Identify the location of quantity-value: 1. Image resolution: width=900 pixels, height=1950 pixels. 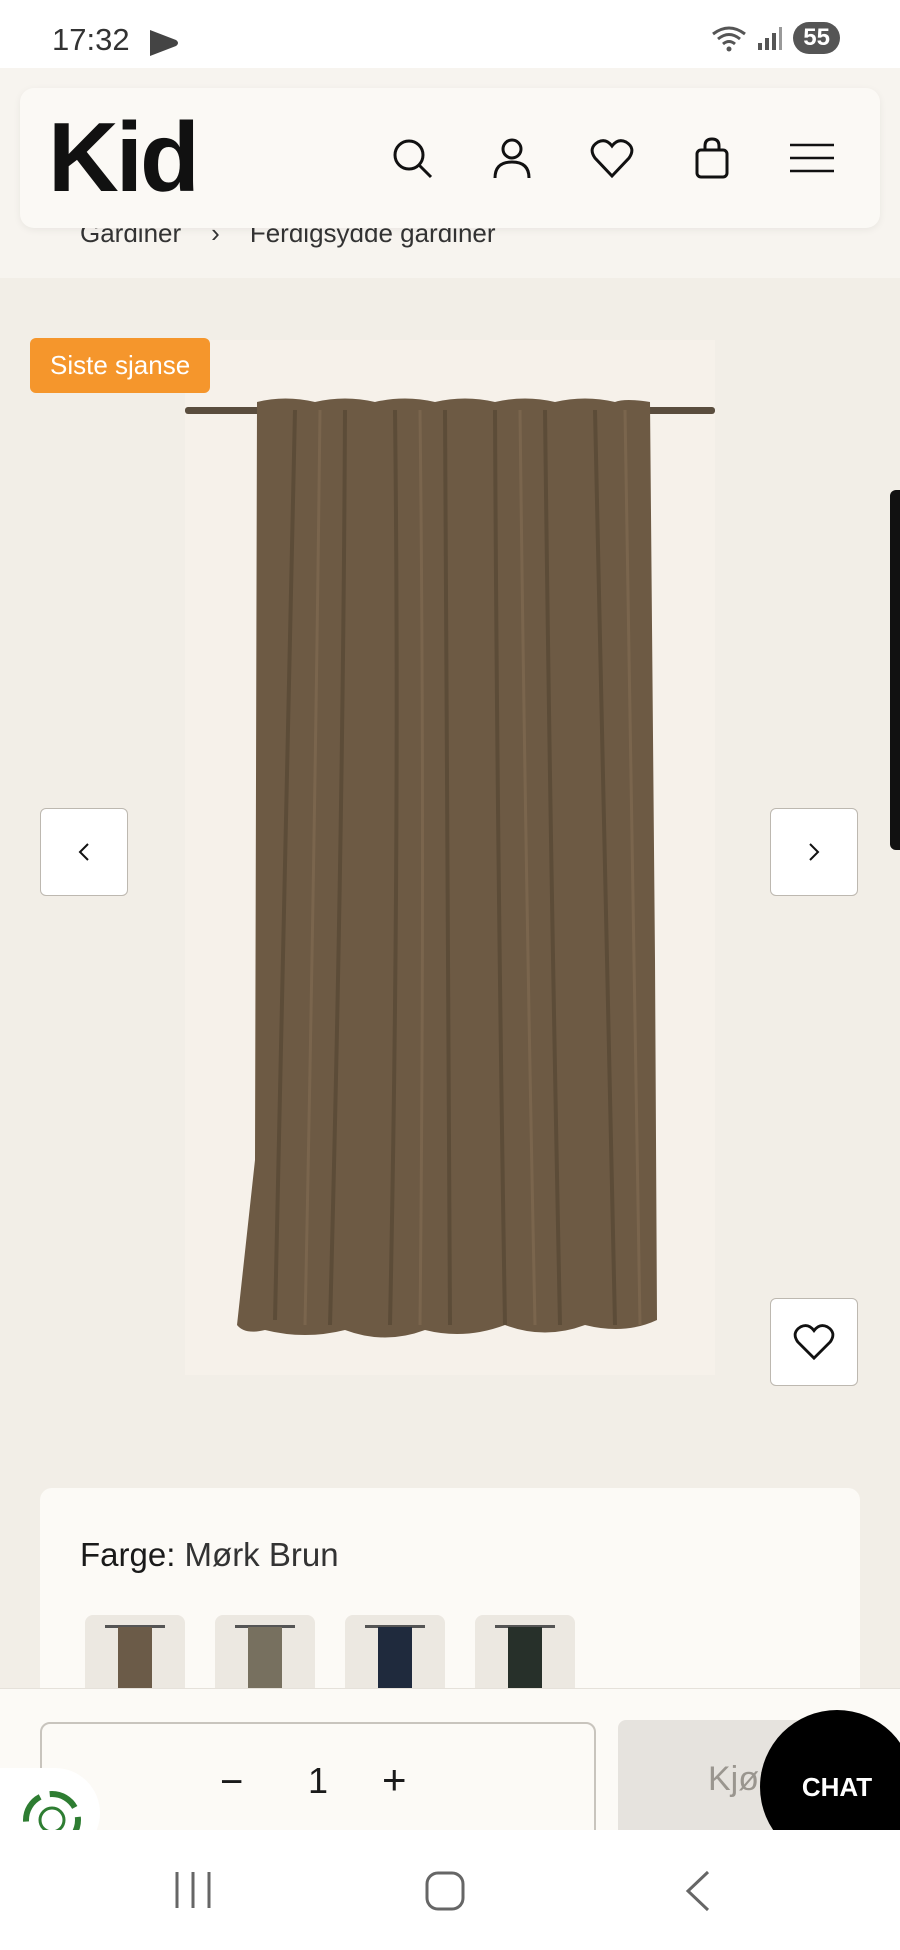
(318, 1780).